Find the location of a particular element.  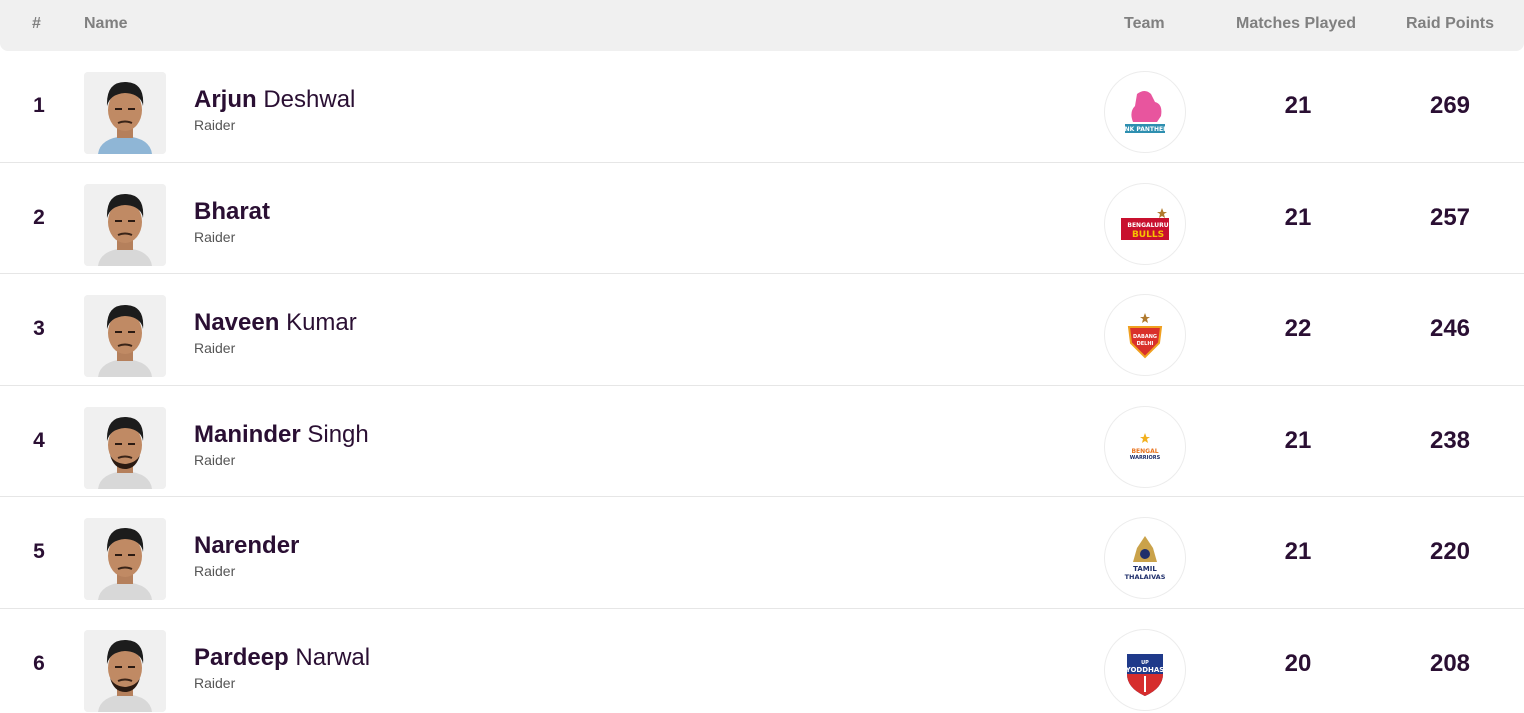

header-matches-played: Matches Played is located at coordinates (1296, 24).